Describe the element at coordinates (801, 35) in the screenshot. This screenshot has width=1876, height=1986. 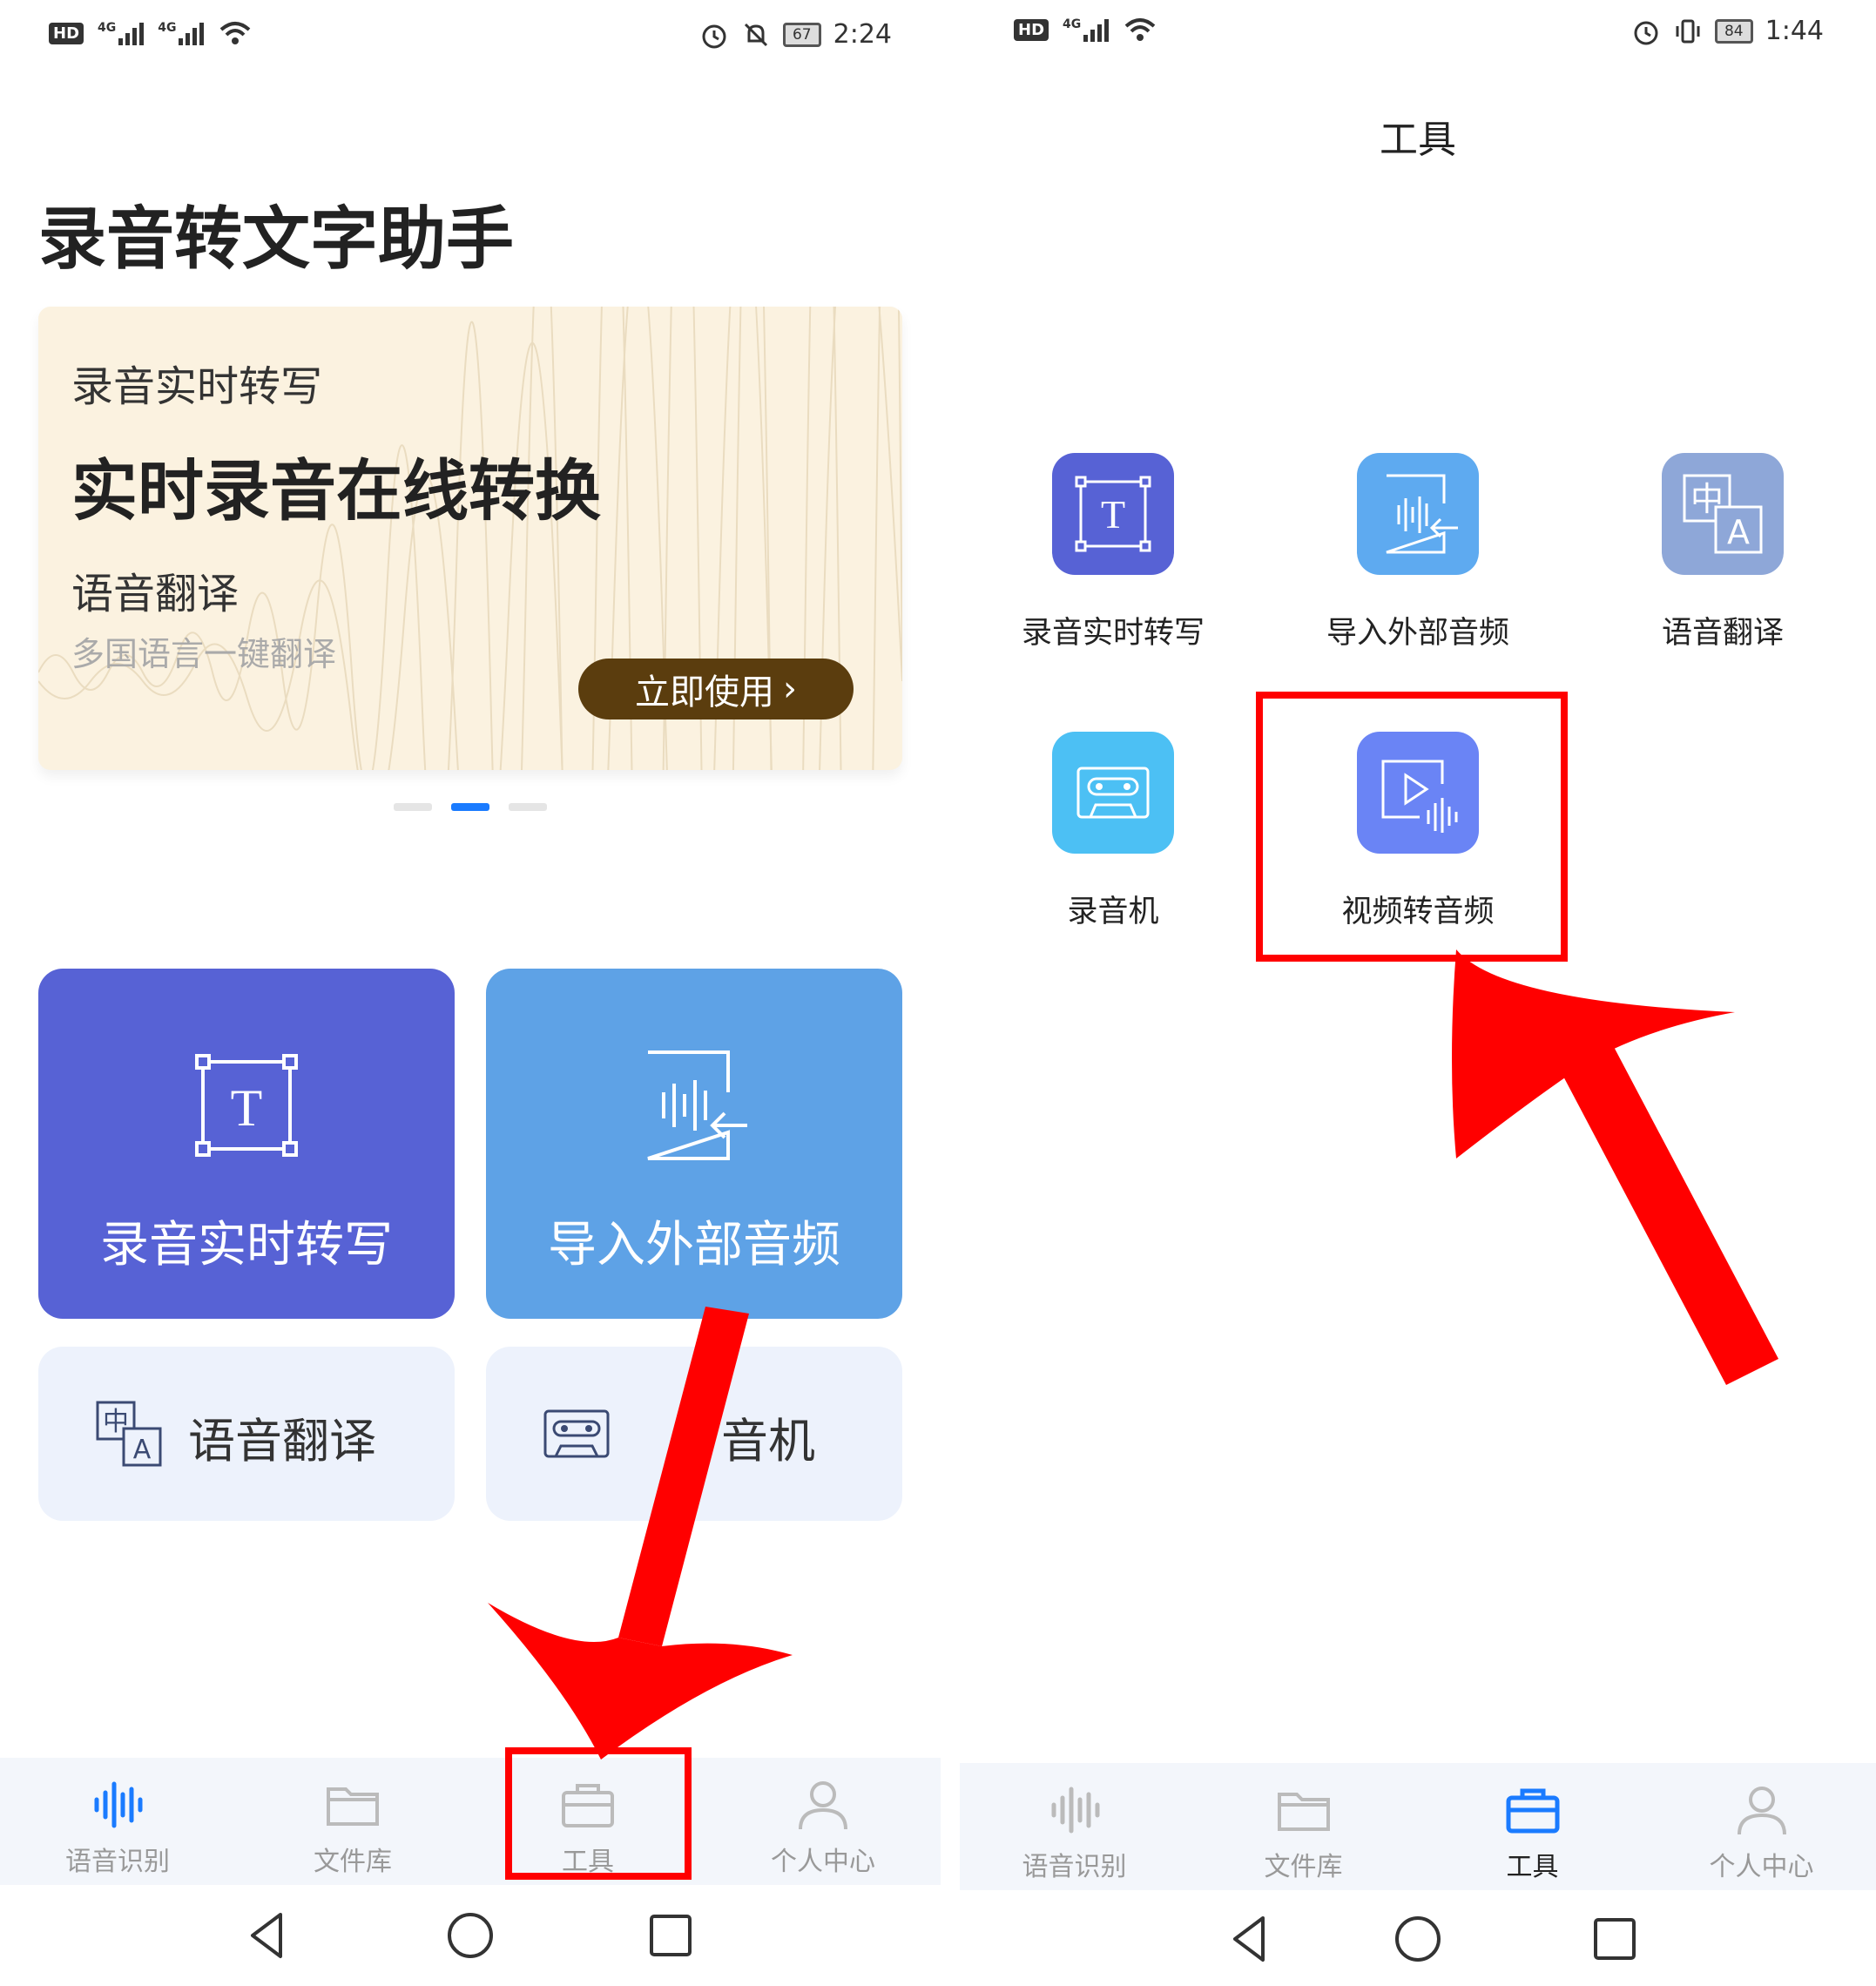
I see `battery-indicator: 67` at that location.